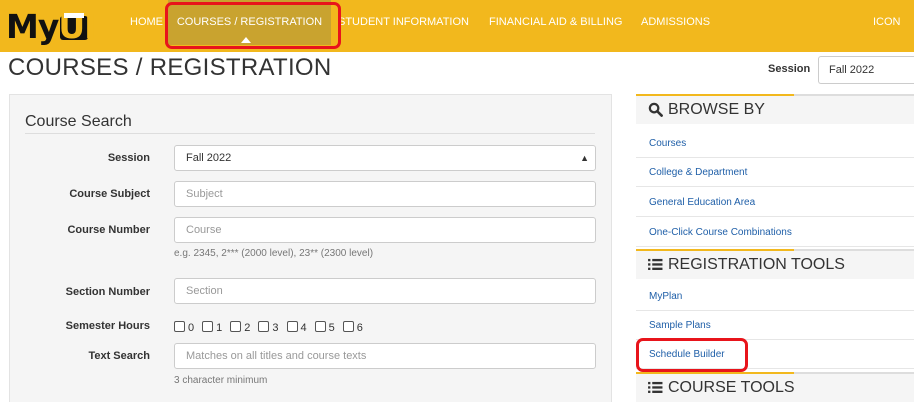  What do you see at coordinates (108, 230) in the screenshot?
I see `course-number-label: Course Number` at bounding box center [108, 230].